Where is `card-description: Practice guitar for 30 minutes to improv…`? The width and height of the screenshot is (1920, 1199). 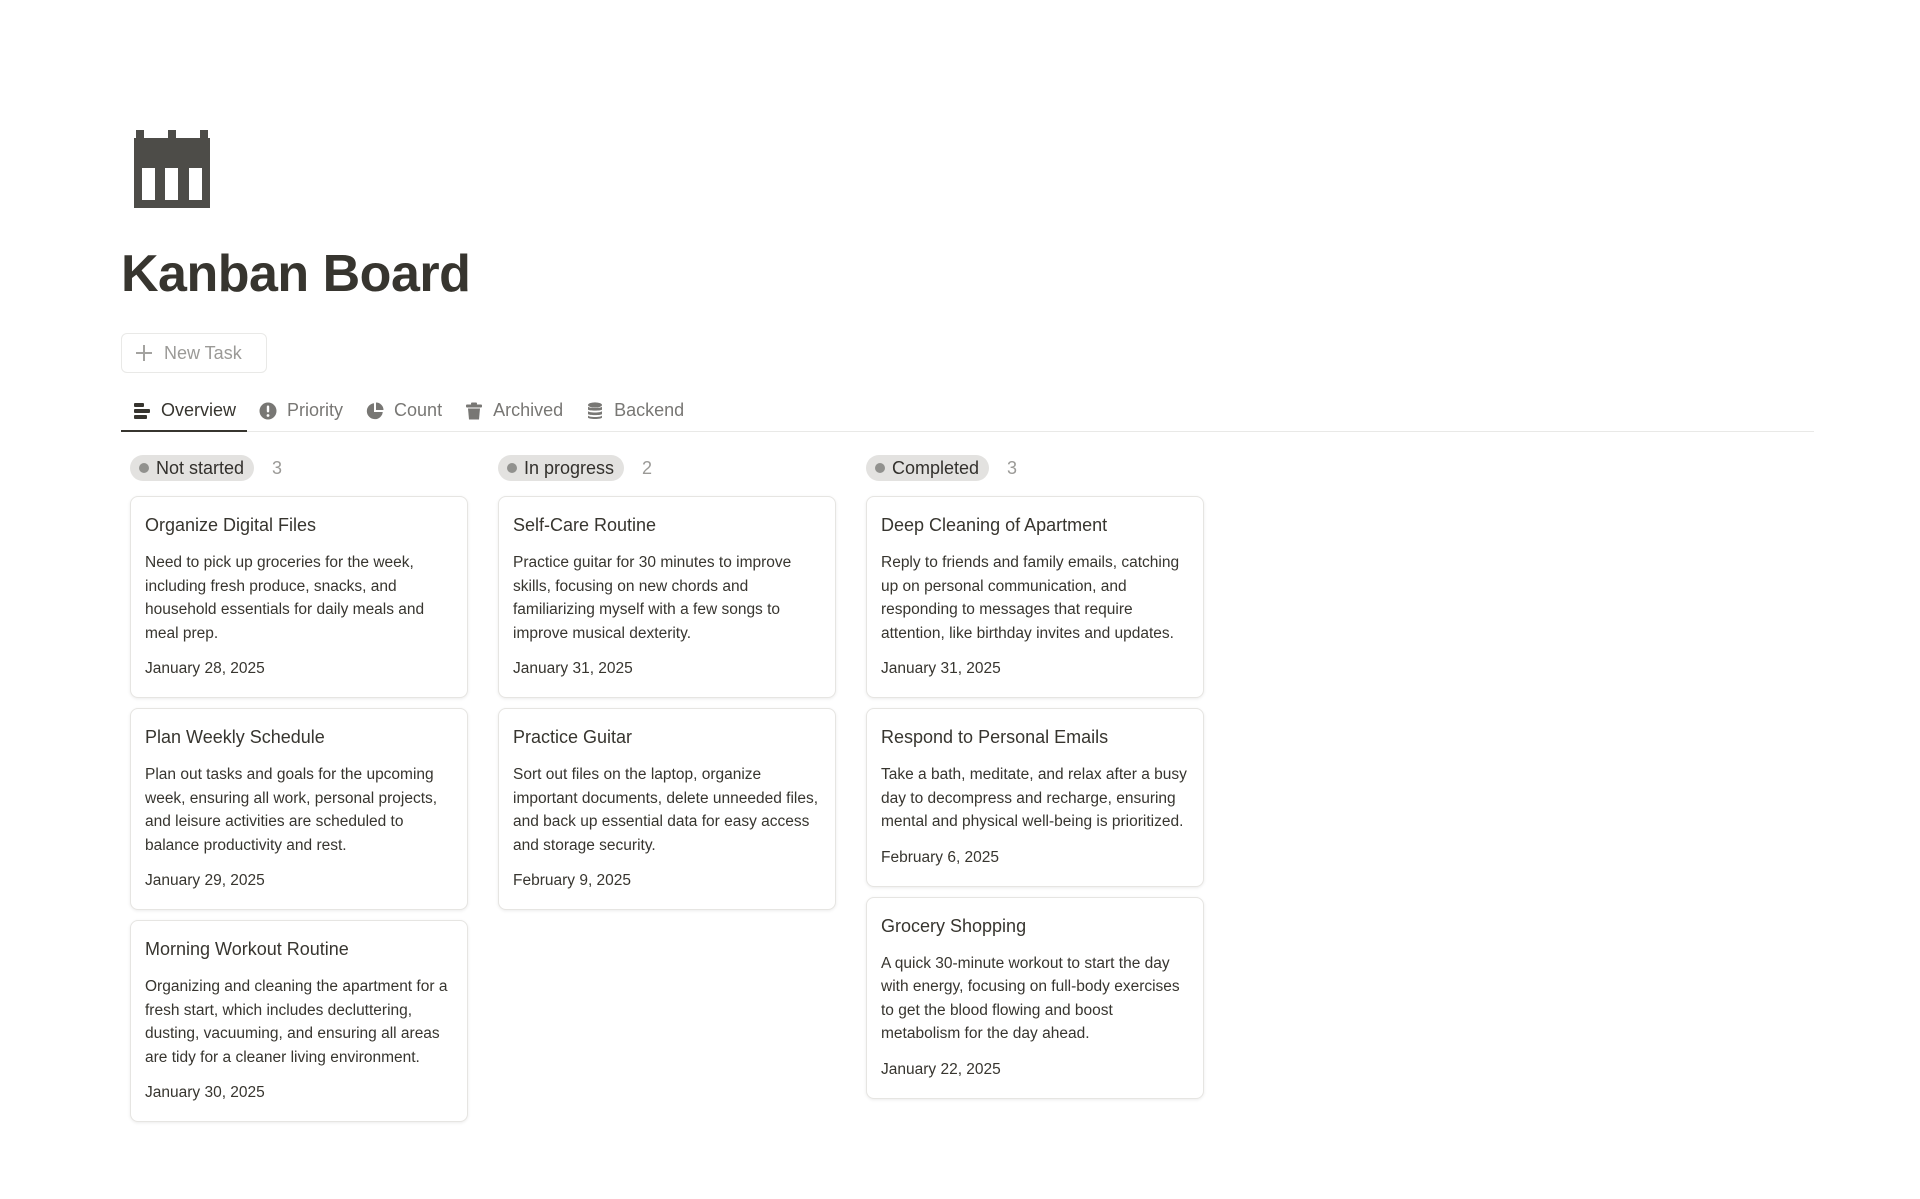 card-description: Practice guitar for 30 minutes to improv… is located at coordinates (652, 598).